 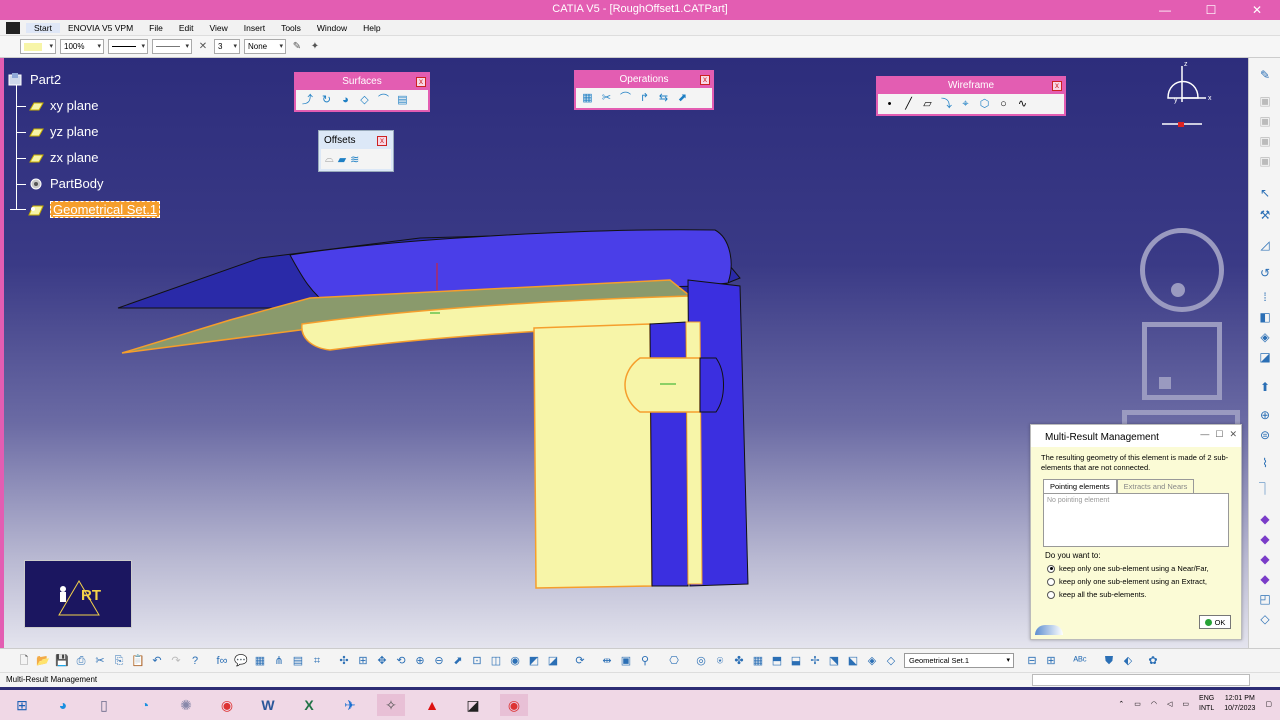 What do you see at coordinates (1265, 619) in the screenshot?
I see `annotation-icon: ◇` at bounding box center [1265, 619].